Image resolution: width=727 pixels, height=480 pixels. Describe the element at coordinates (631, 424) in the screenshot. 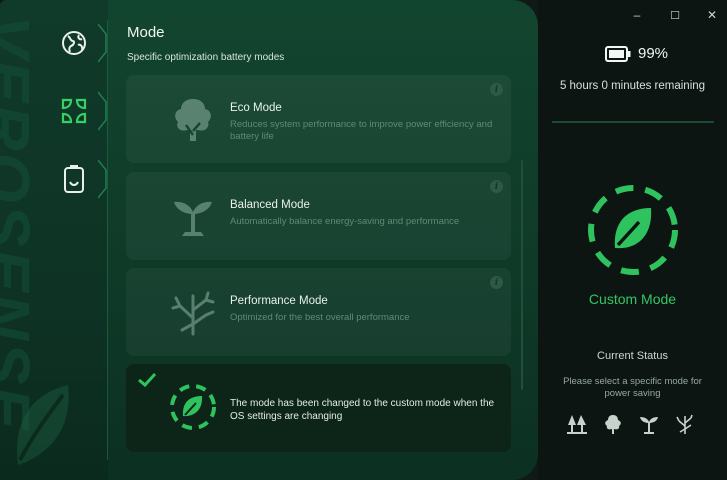

I see `mode-icons-row` at that location.